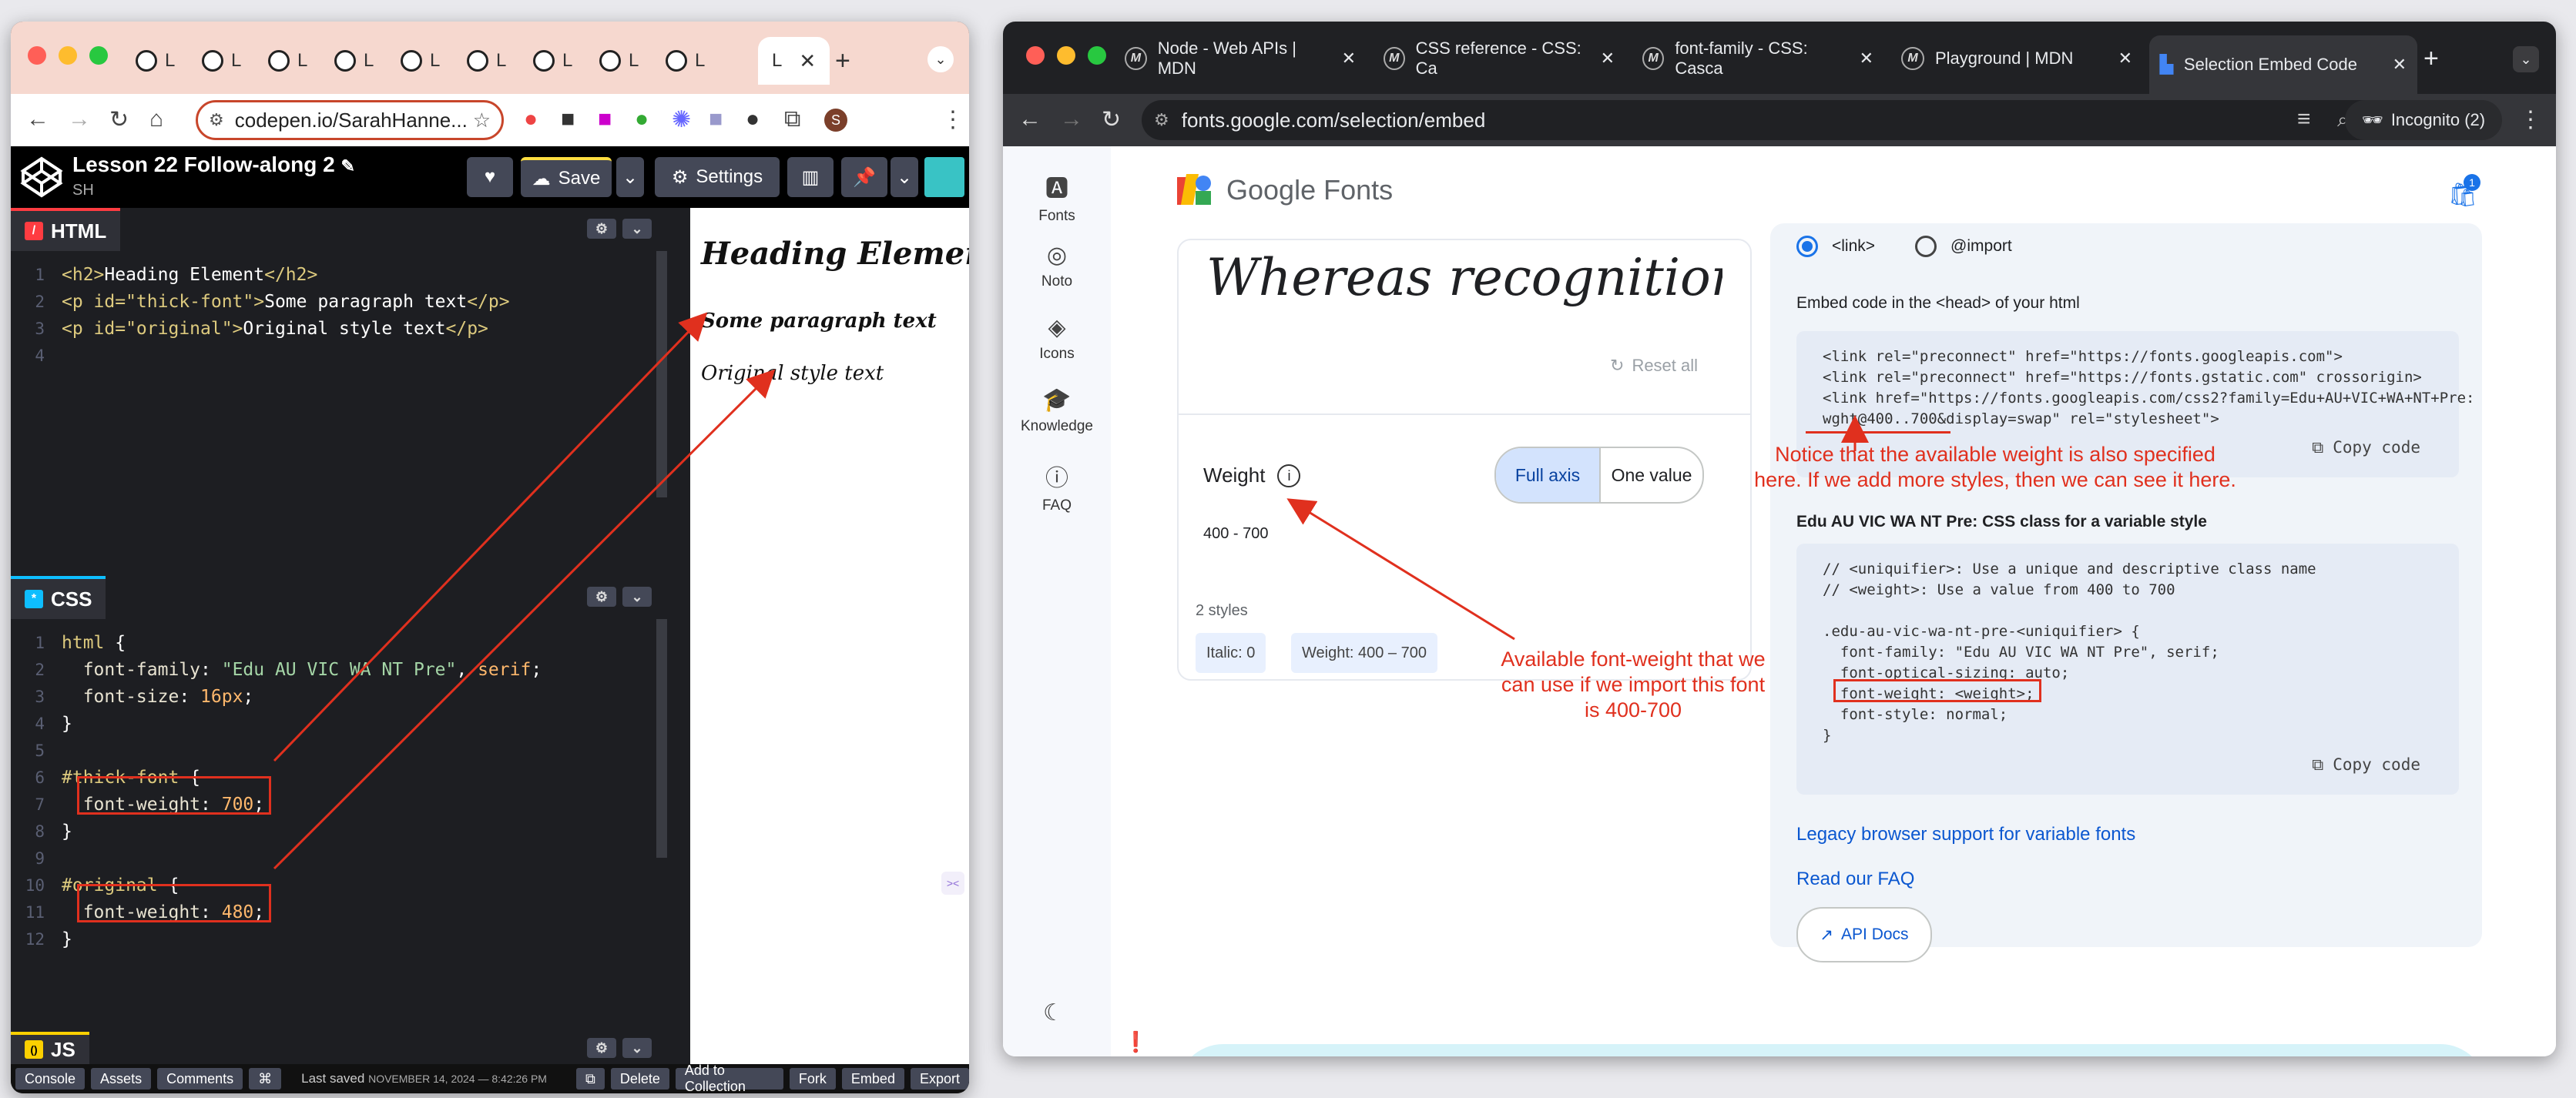 This screenshot has width=2576, height=1098. I want to click on arrow-weight-range, so click(1400, 569).